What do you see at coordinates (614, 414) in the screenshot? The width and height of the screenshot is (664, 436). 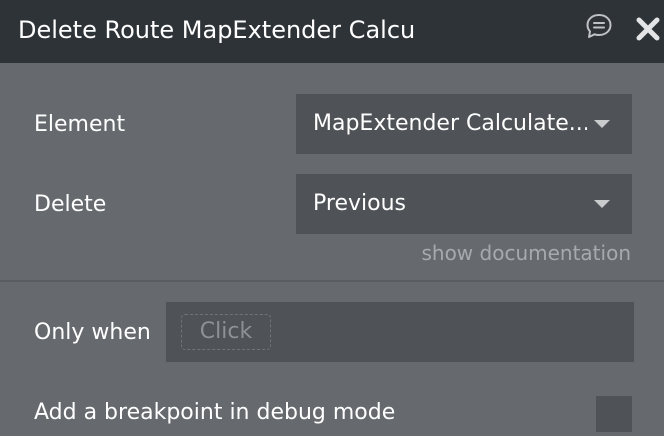 I see `breakpoint-checkbox` at bounding box center [614, 414].